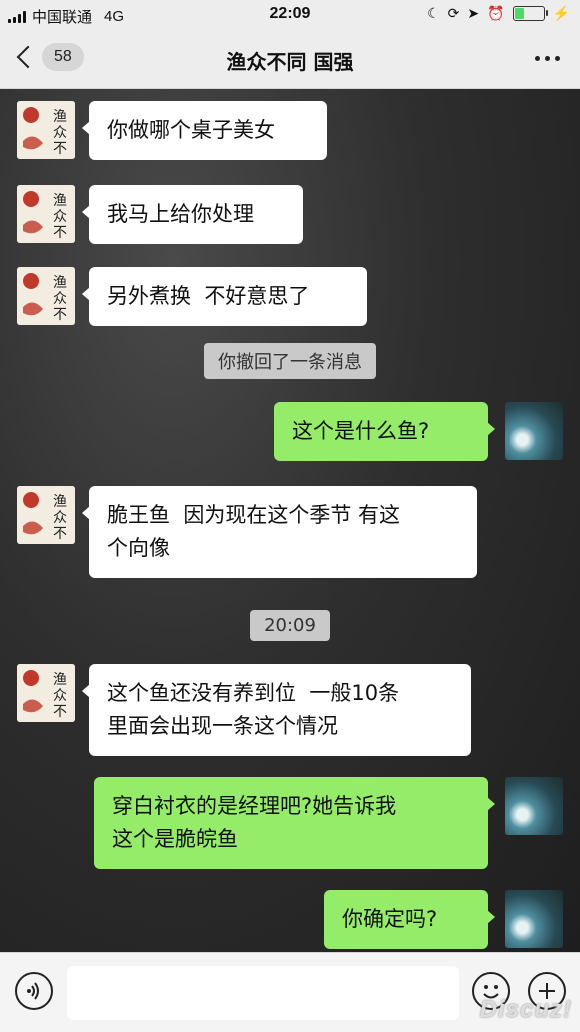 The width and height of the screenshot is (580, 1032). I want to click on chat-header: 58 渔众不同 国强, so click(290, 59).